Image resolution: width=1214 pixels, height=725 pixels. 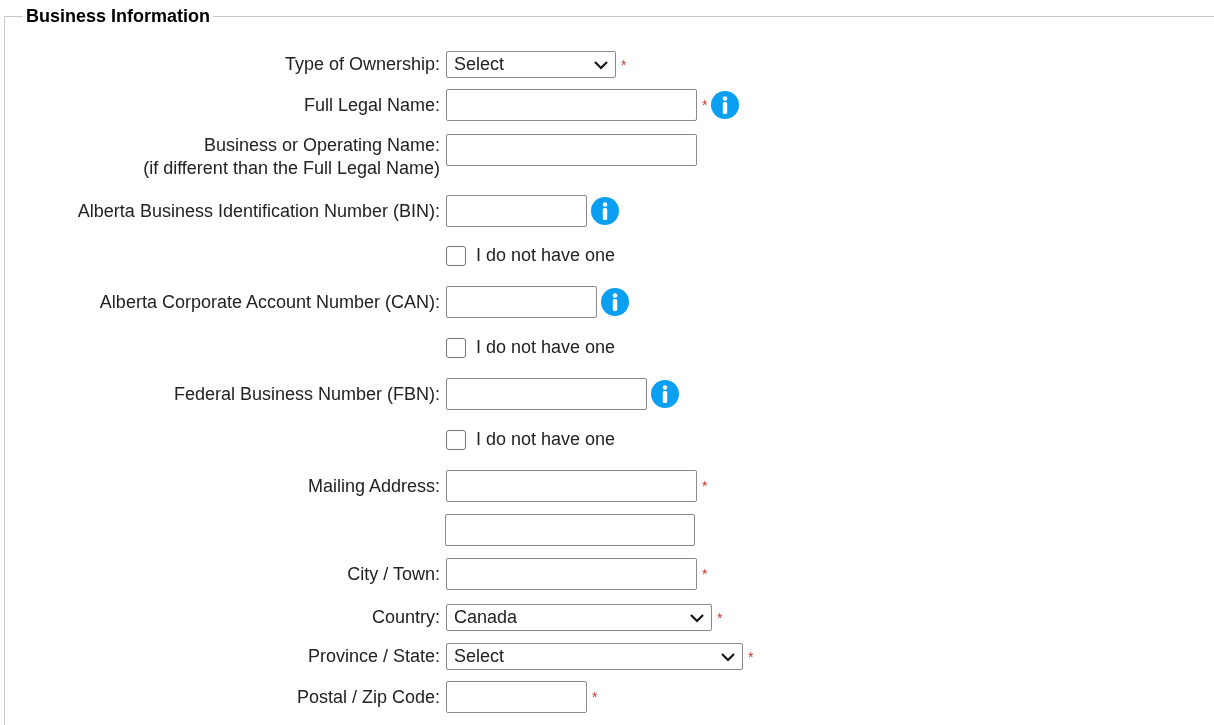 I want to click on field-label: Alberta Corporate Account Number (CAN):, so click(x=269, y=302).